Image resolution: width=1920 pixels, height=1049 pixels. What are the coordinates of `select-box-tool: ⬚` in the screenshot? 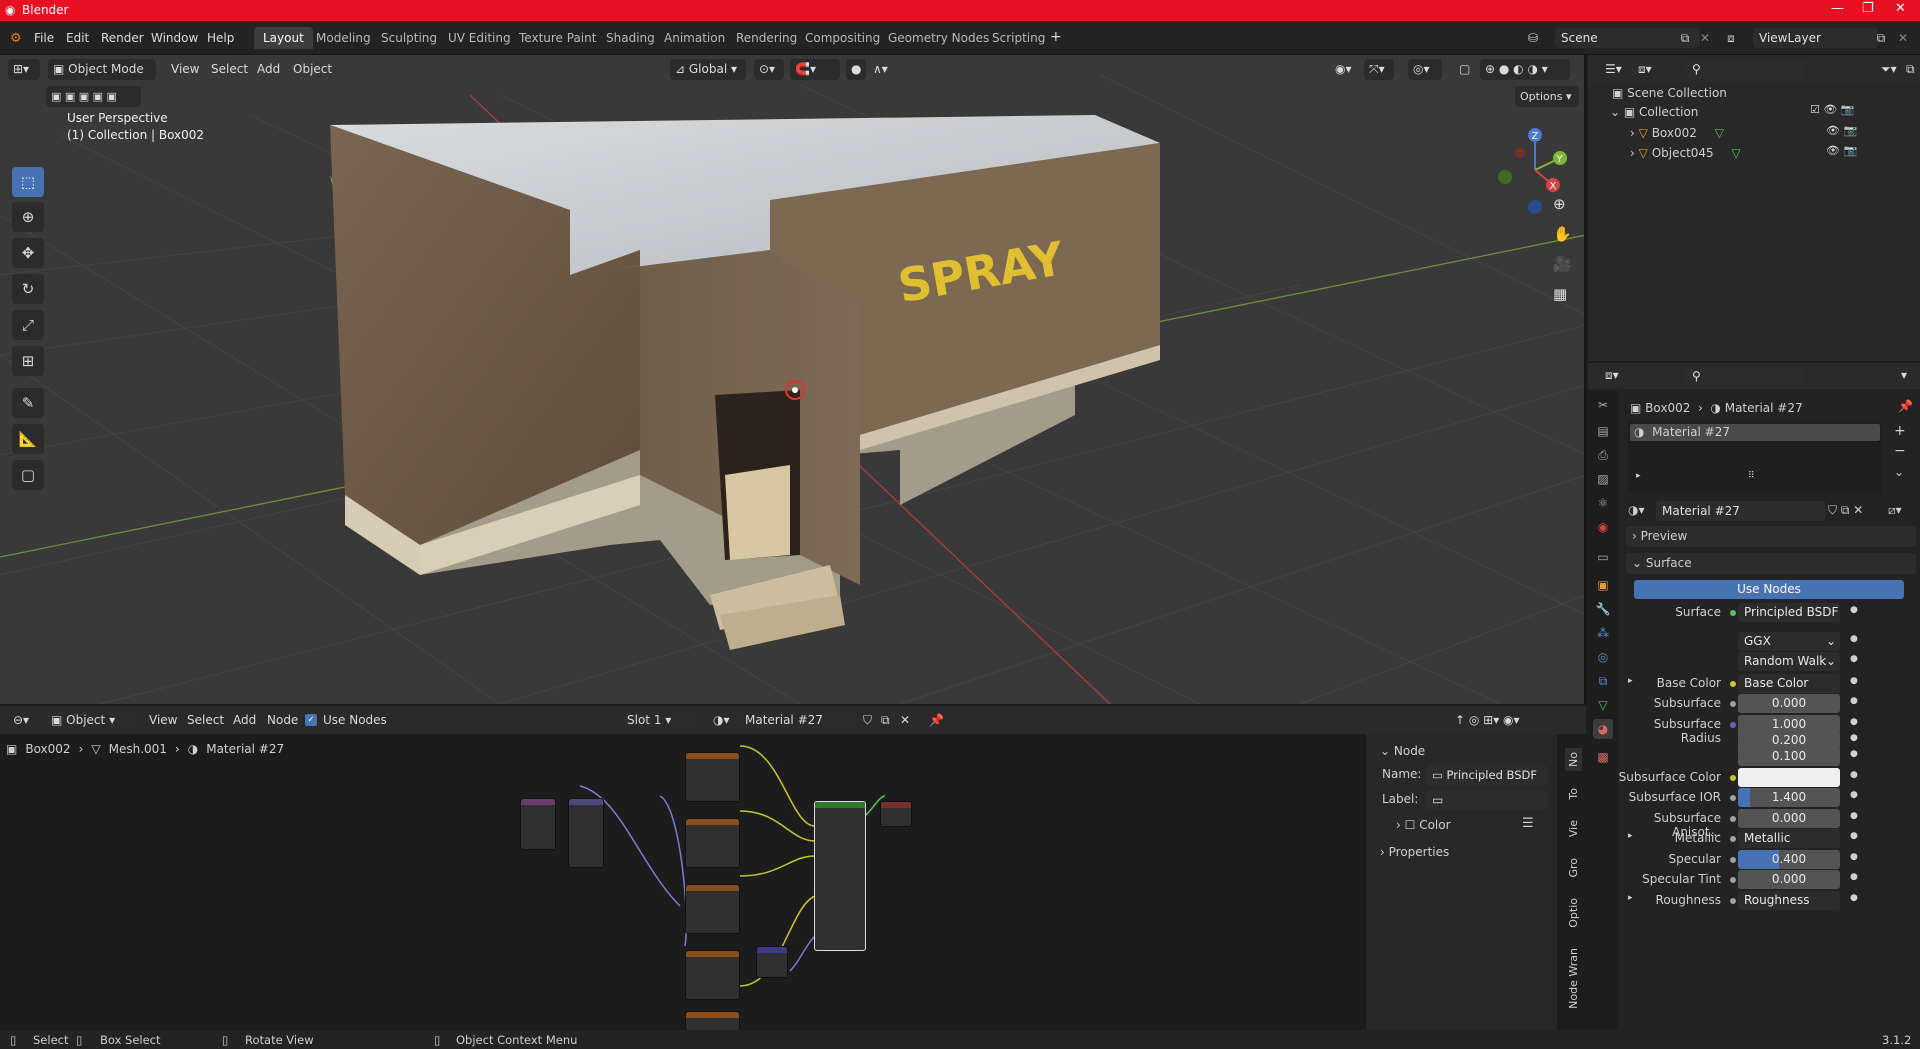 It's located at (28, 182).